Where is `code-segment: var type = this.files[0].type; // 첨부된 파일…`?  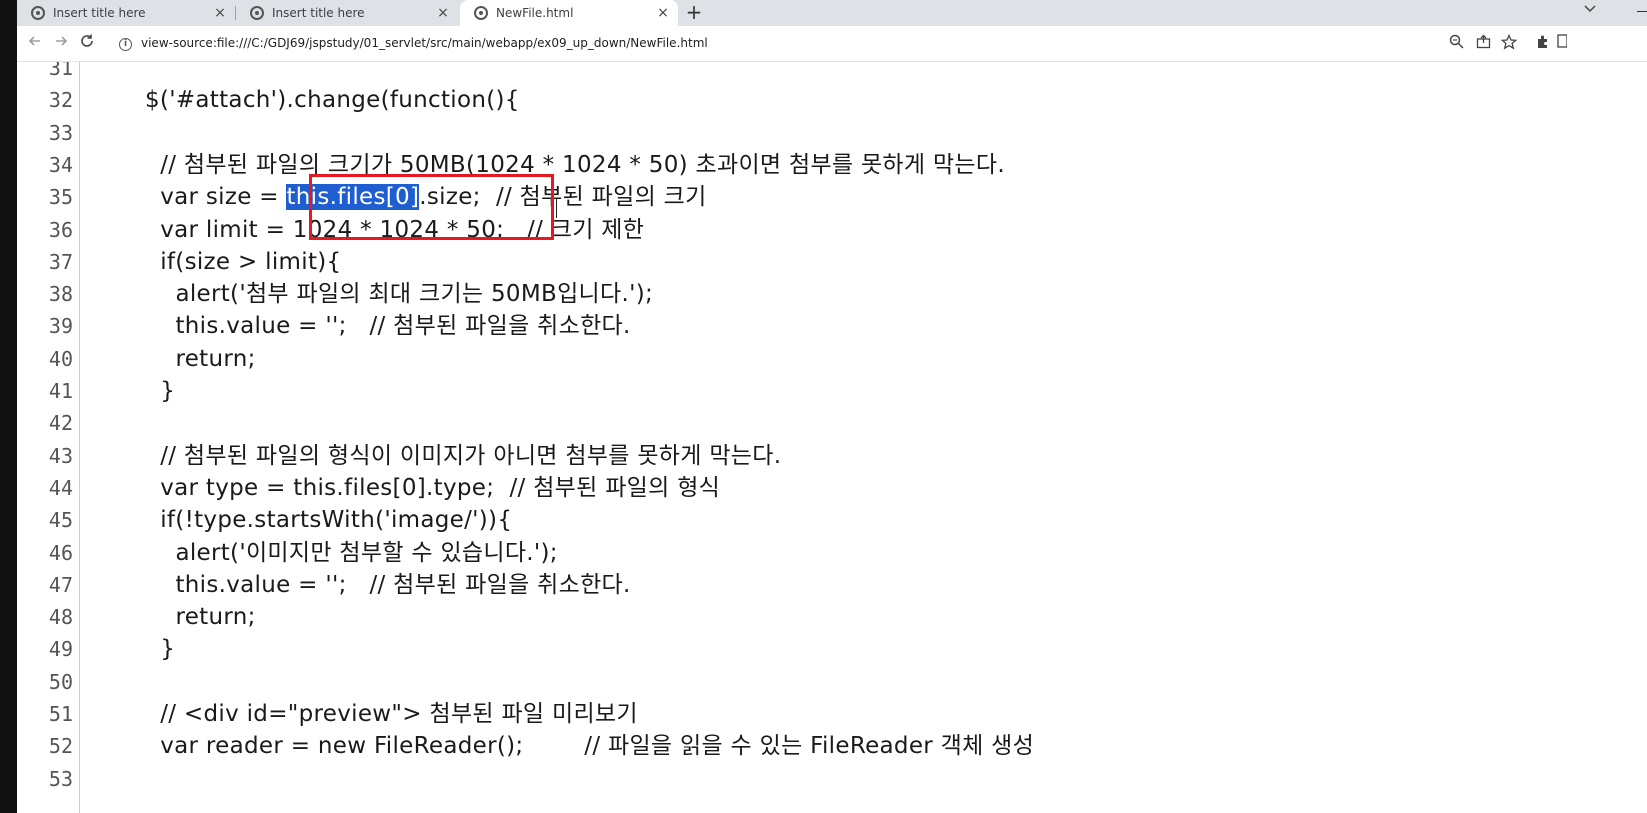
code-segment: var type = this.files[0].type; // 첨부된 파일… is located at coordinates (433, 487).